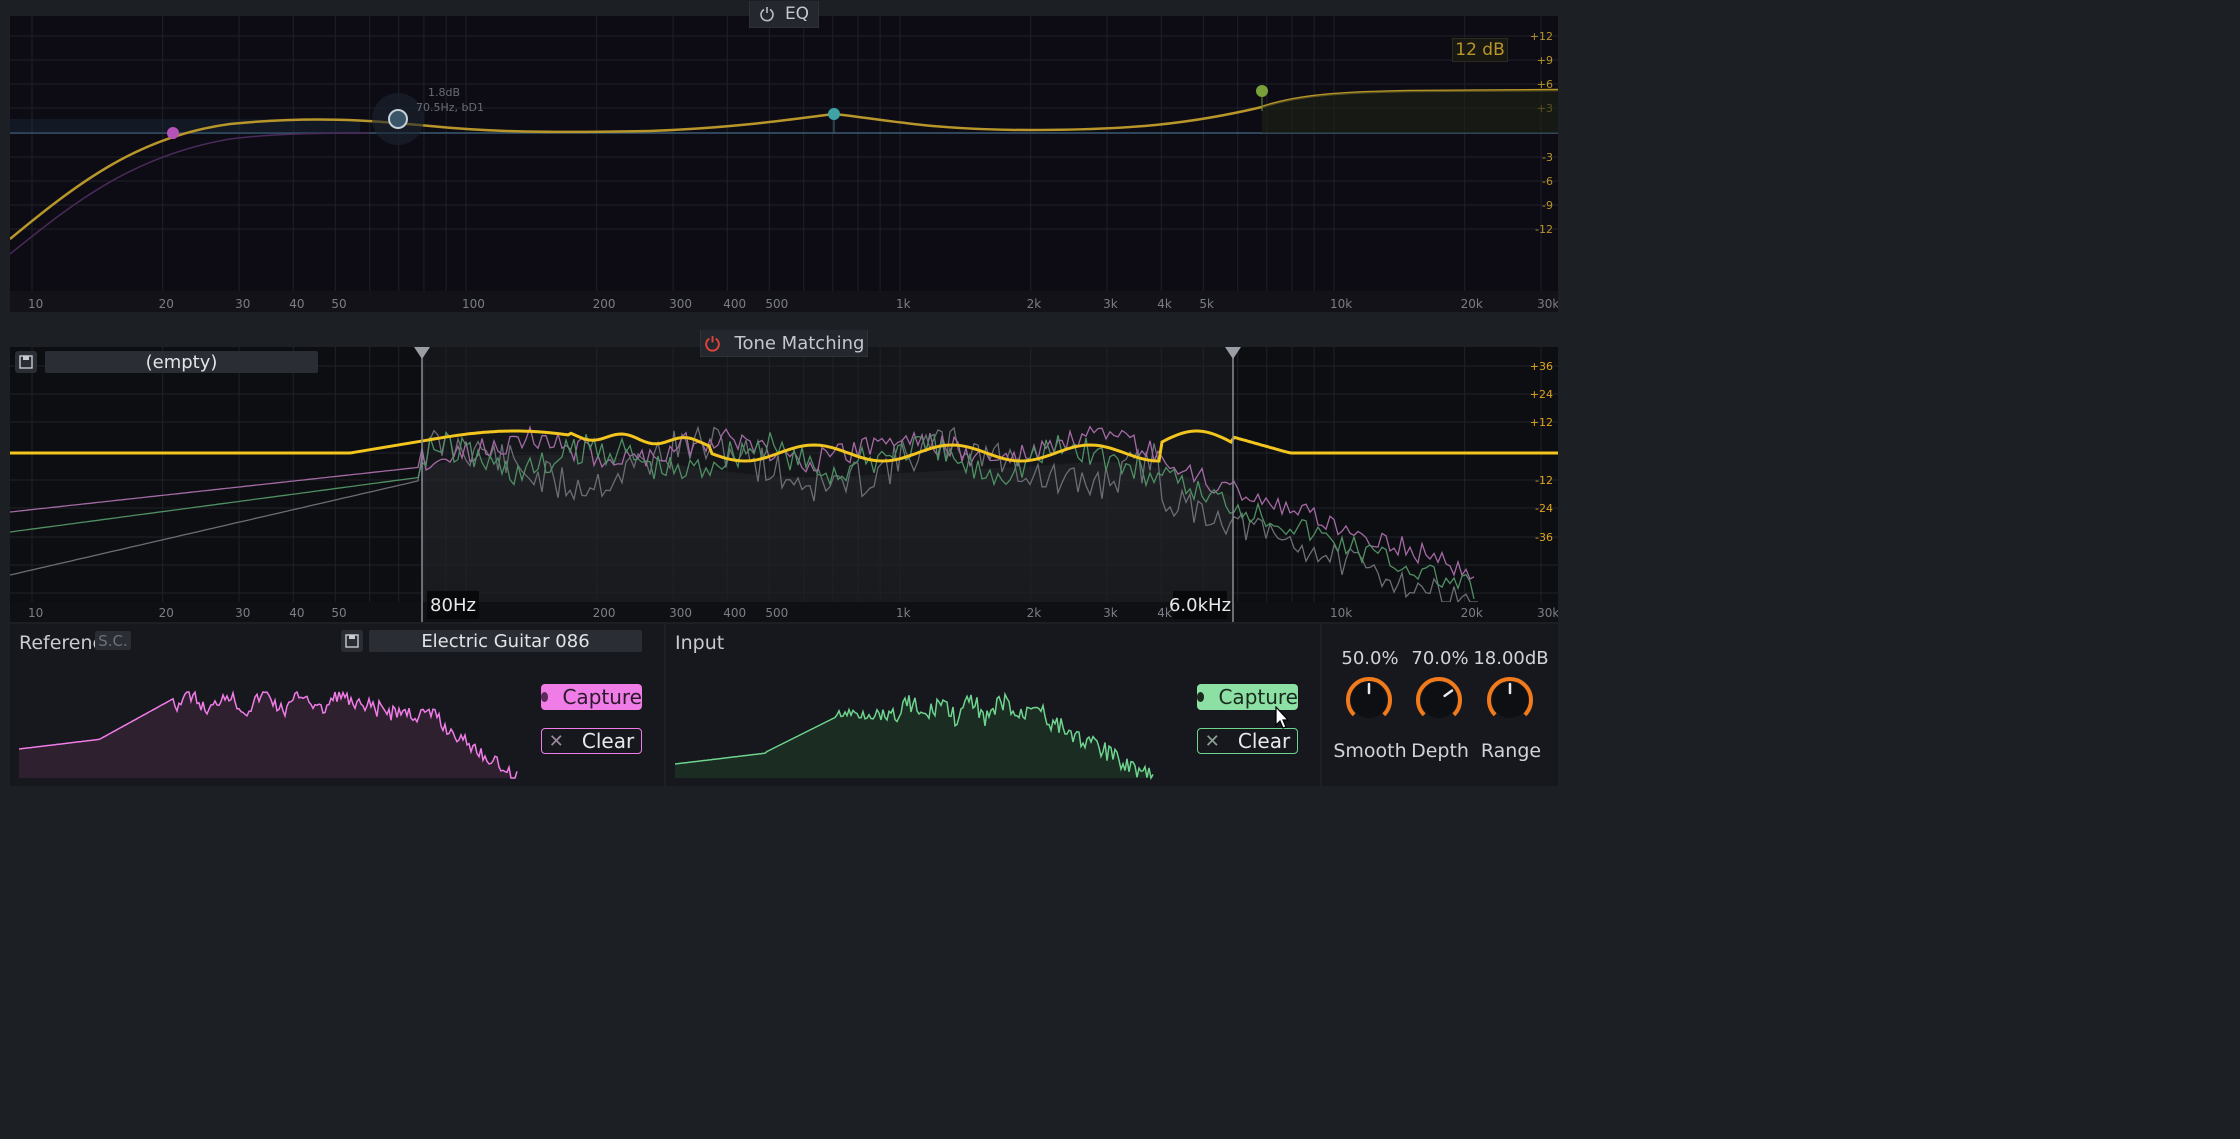  I want to click on tone-db-tick-label: -24, so click(1544, 508).